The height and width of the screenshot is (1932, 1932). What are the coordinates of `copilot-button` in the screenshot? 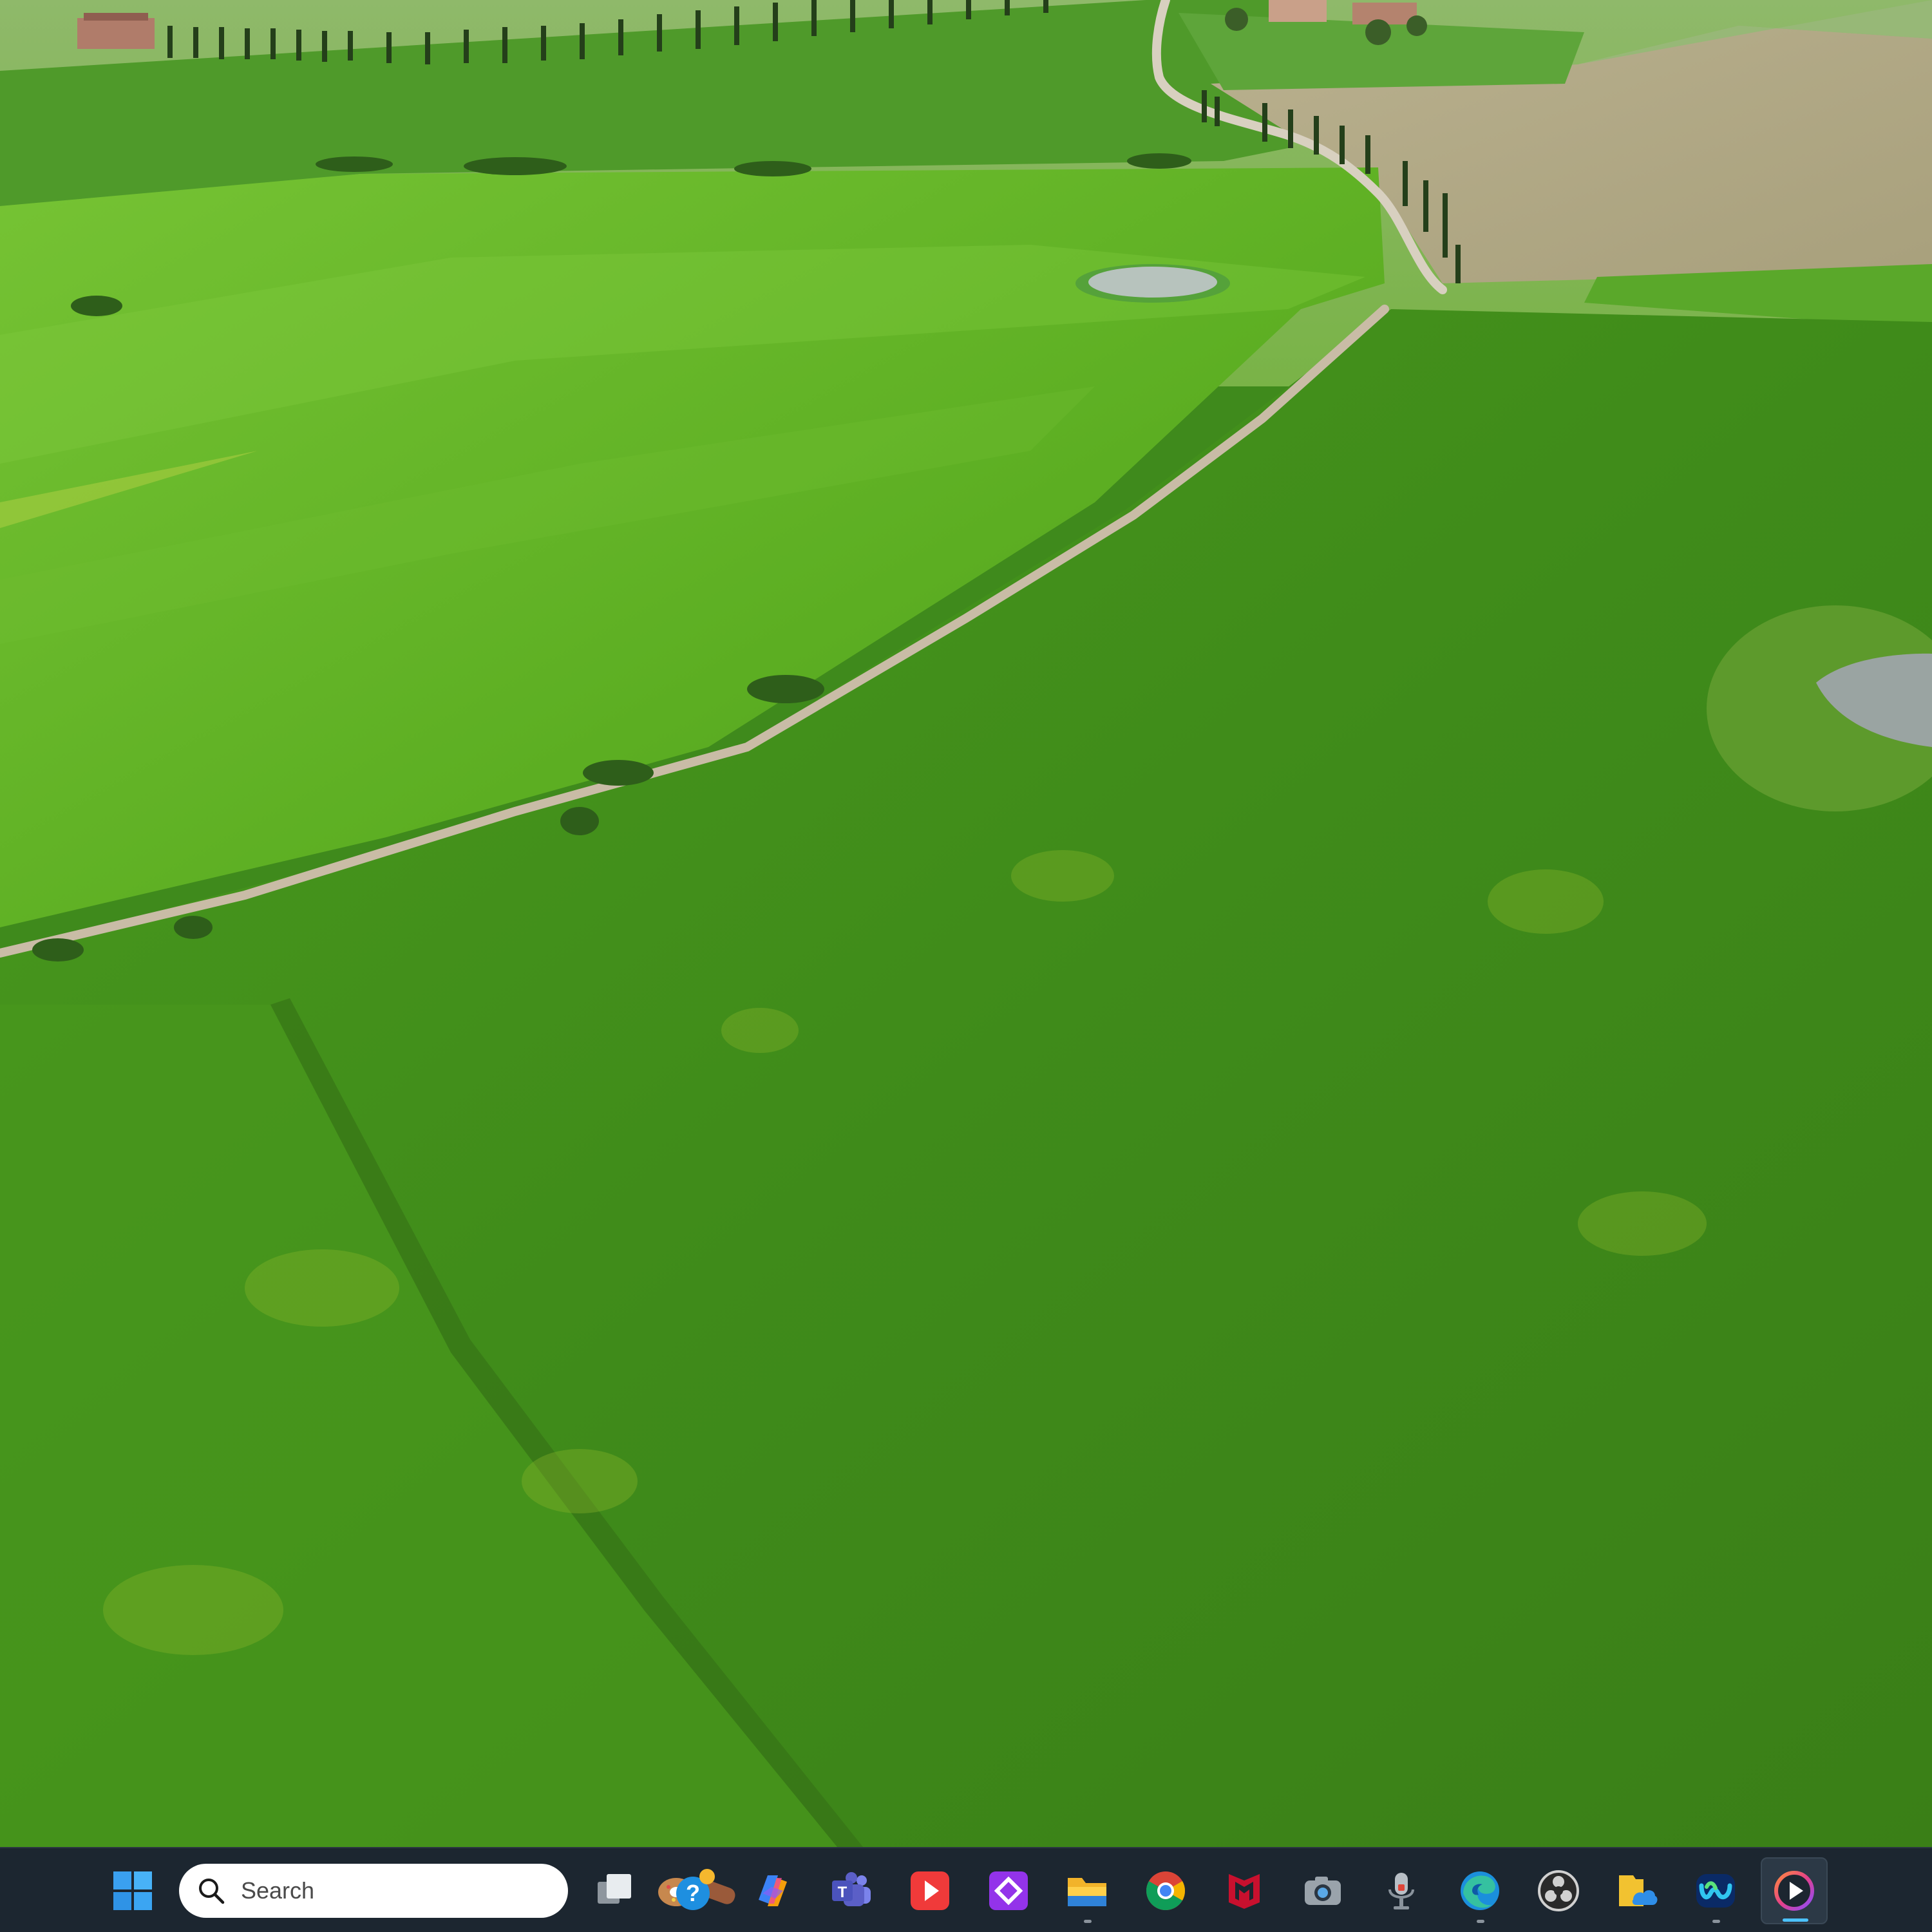 It's located at (773, 1890).